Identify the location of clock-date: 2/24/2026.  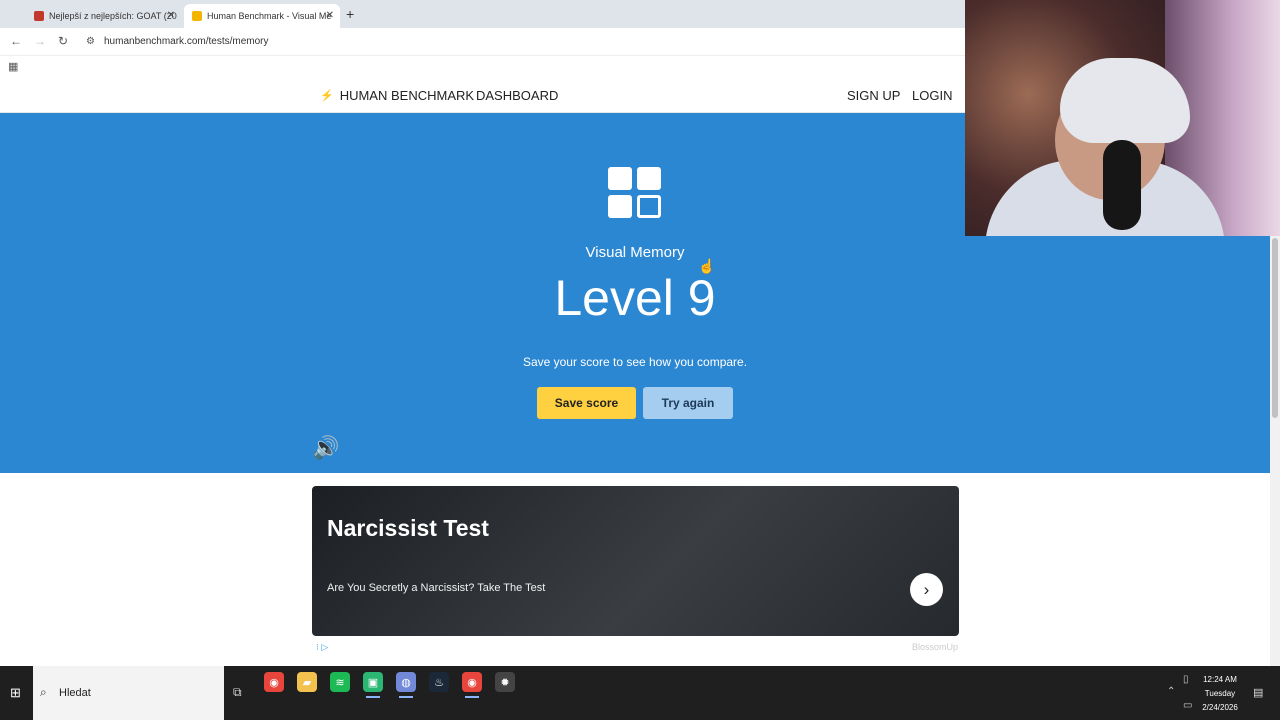
(1220, 707).